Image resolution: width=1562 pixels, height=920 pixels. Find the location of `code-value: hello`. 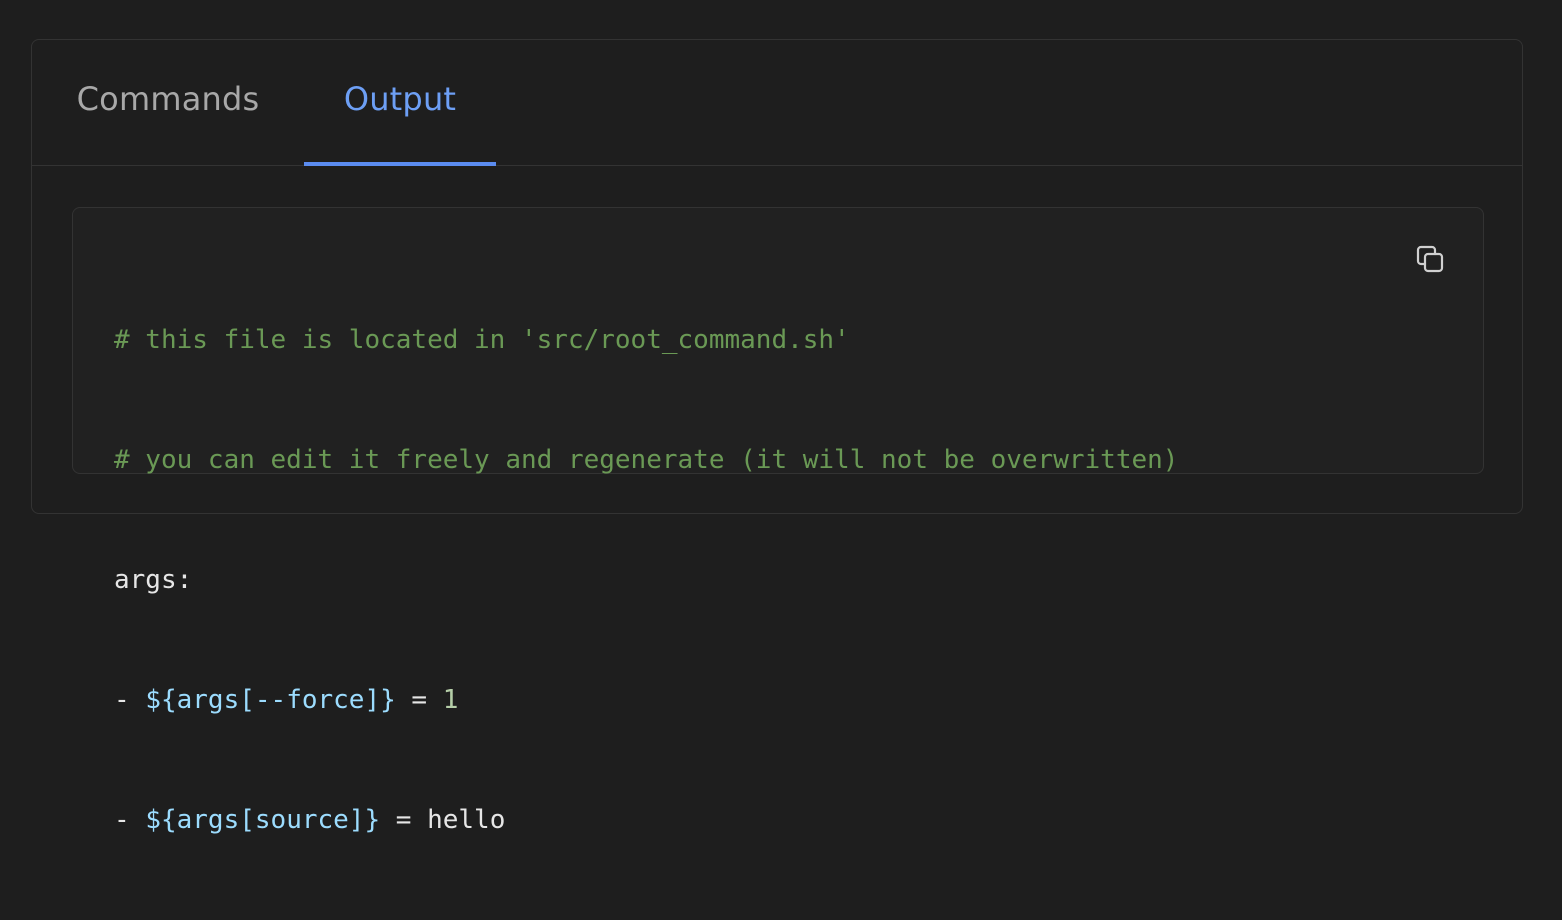

code-value: hello is located at coordinates (466, 820).